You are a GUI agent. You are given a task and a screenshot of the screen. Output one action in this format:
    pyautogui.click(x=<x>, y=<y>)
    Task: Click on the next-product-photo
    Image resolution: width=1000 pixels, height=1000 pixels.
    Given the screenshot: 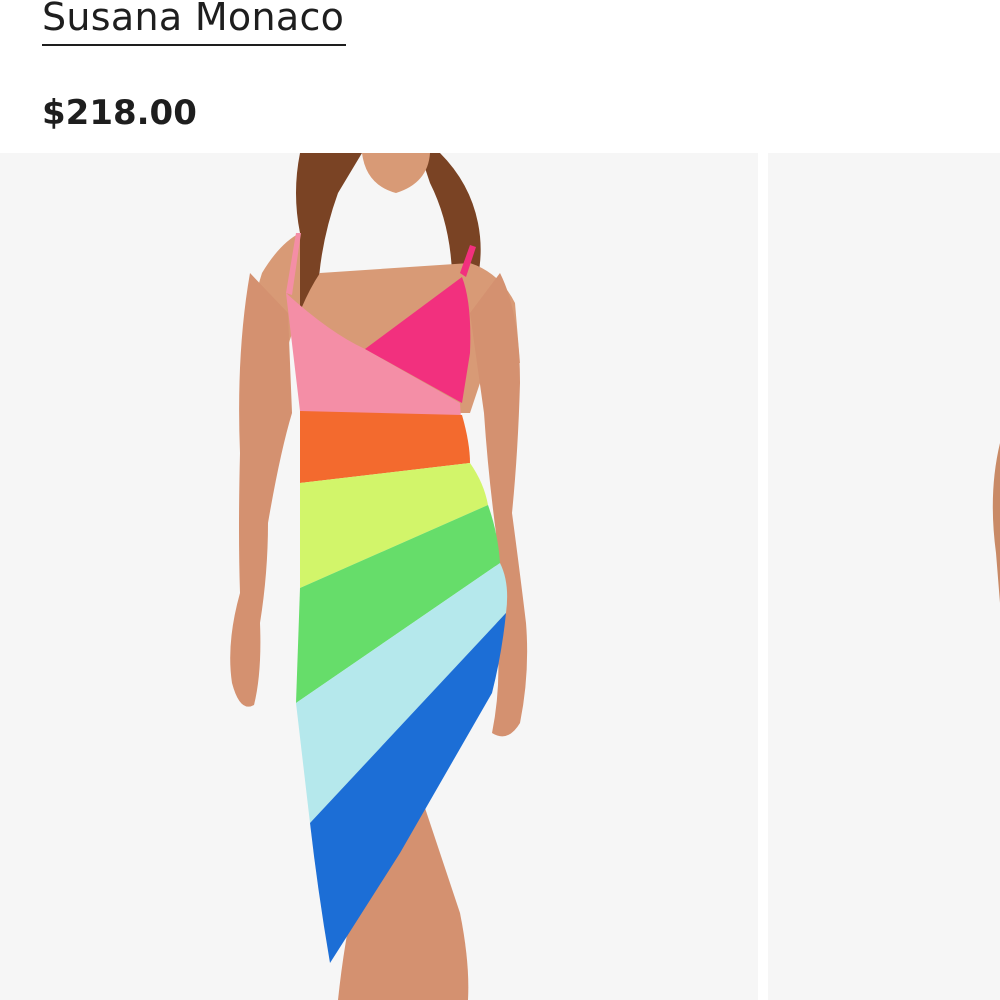 What is the action you would take?
    pyautogui.click(x=996, y=523)
    